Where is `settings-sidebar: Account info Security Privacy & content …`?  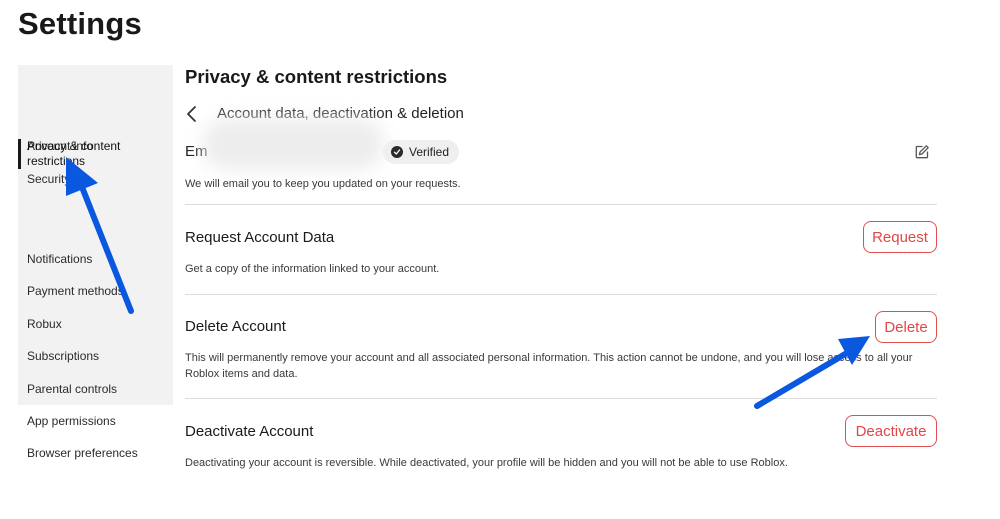
settings-sidebar: Account info Security Privacy & content … is located at coordinates (95, 262).